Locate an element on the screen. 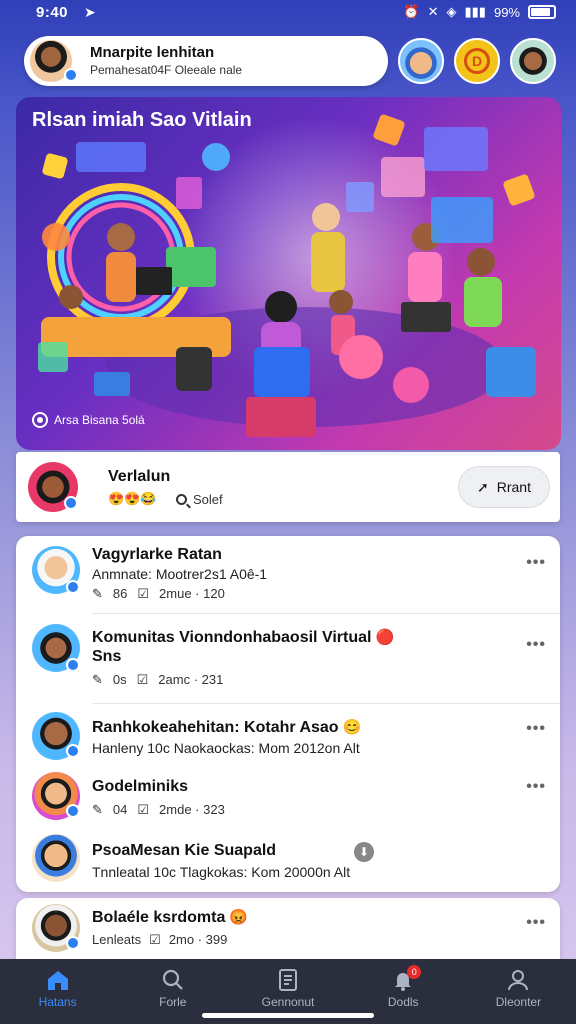 The height and width of the screenshot is (1024, 576). home-indicator is located at coordinates (288, 1015).